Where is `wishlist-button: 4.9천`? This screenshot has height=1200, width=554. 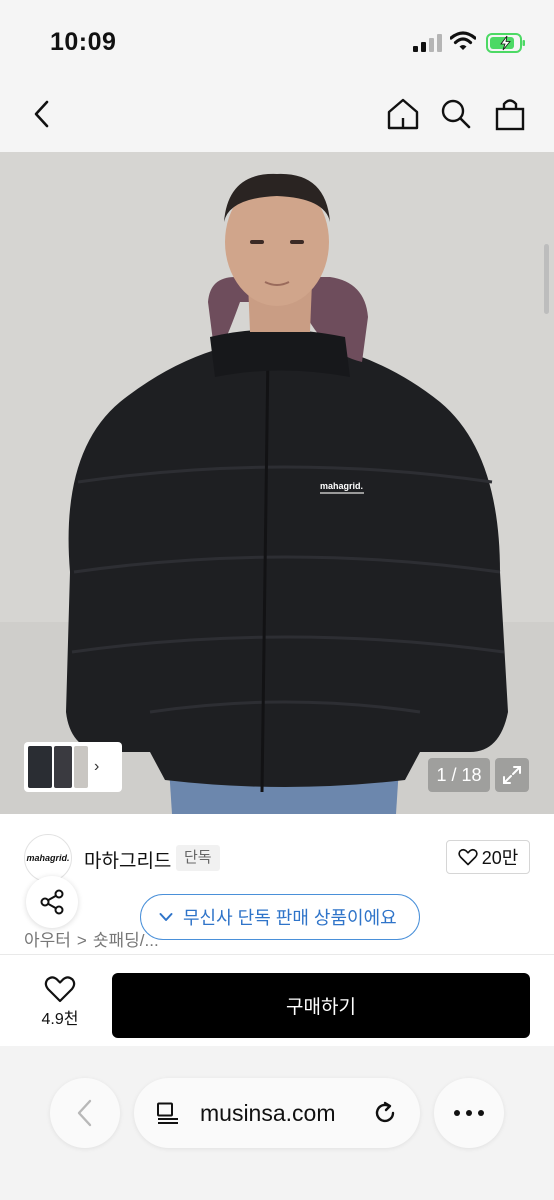
wishlist-button: 4.9천 is located at coordinates (60, 1005).